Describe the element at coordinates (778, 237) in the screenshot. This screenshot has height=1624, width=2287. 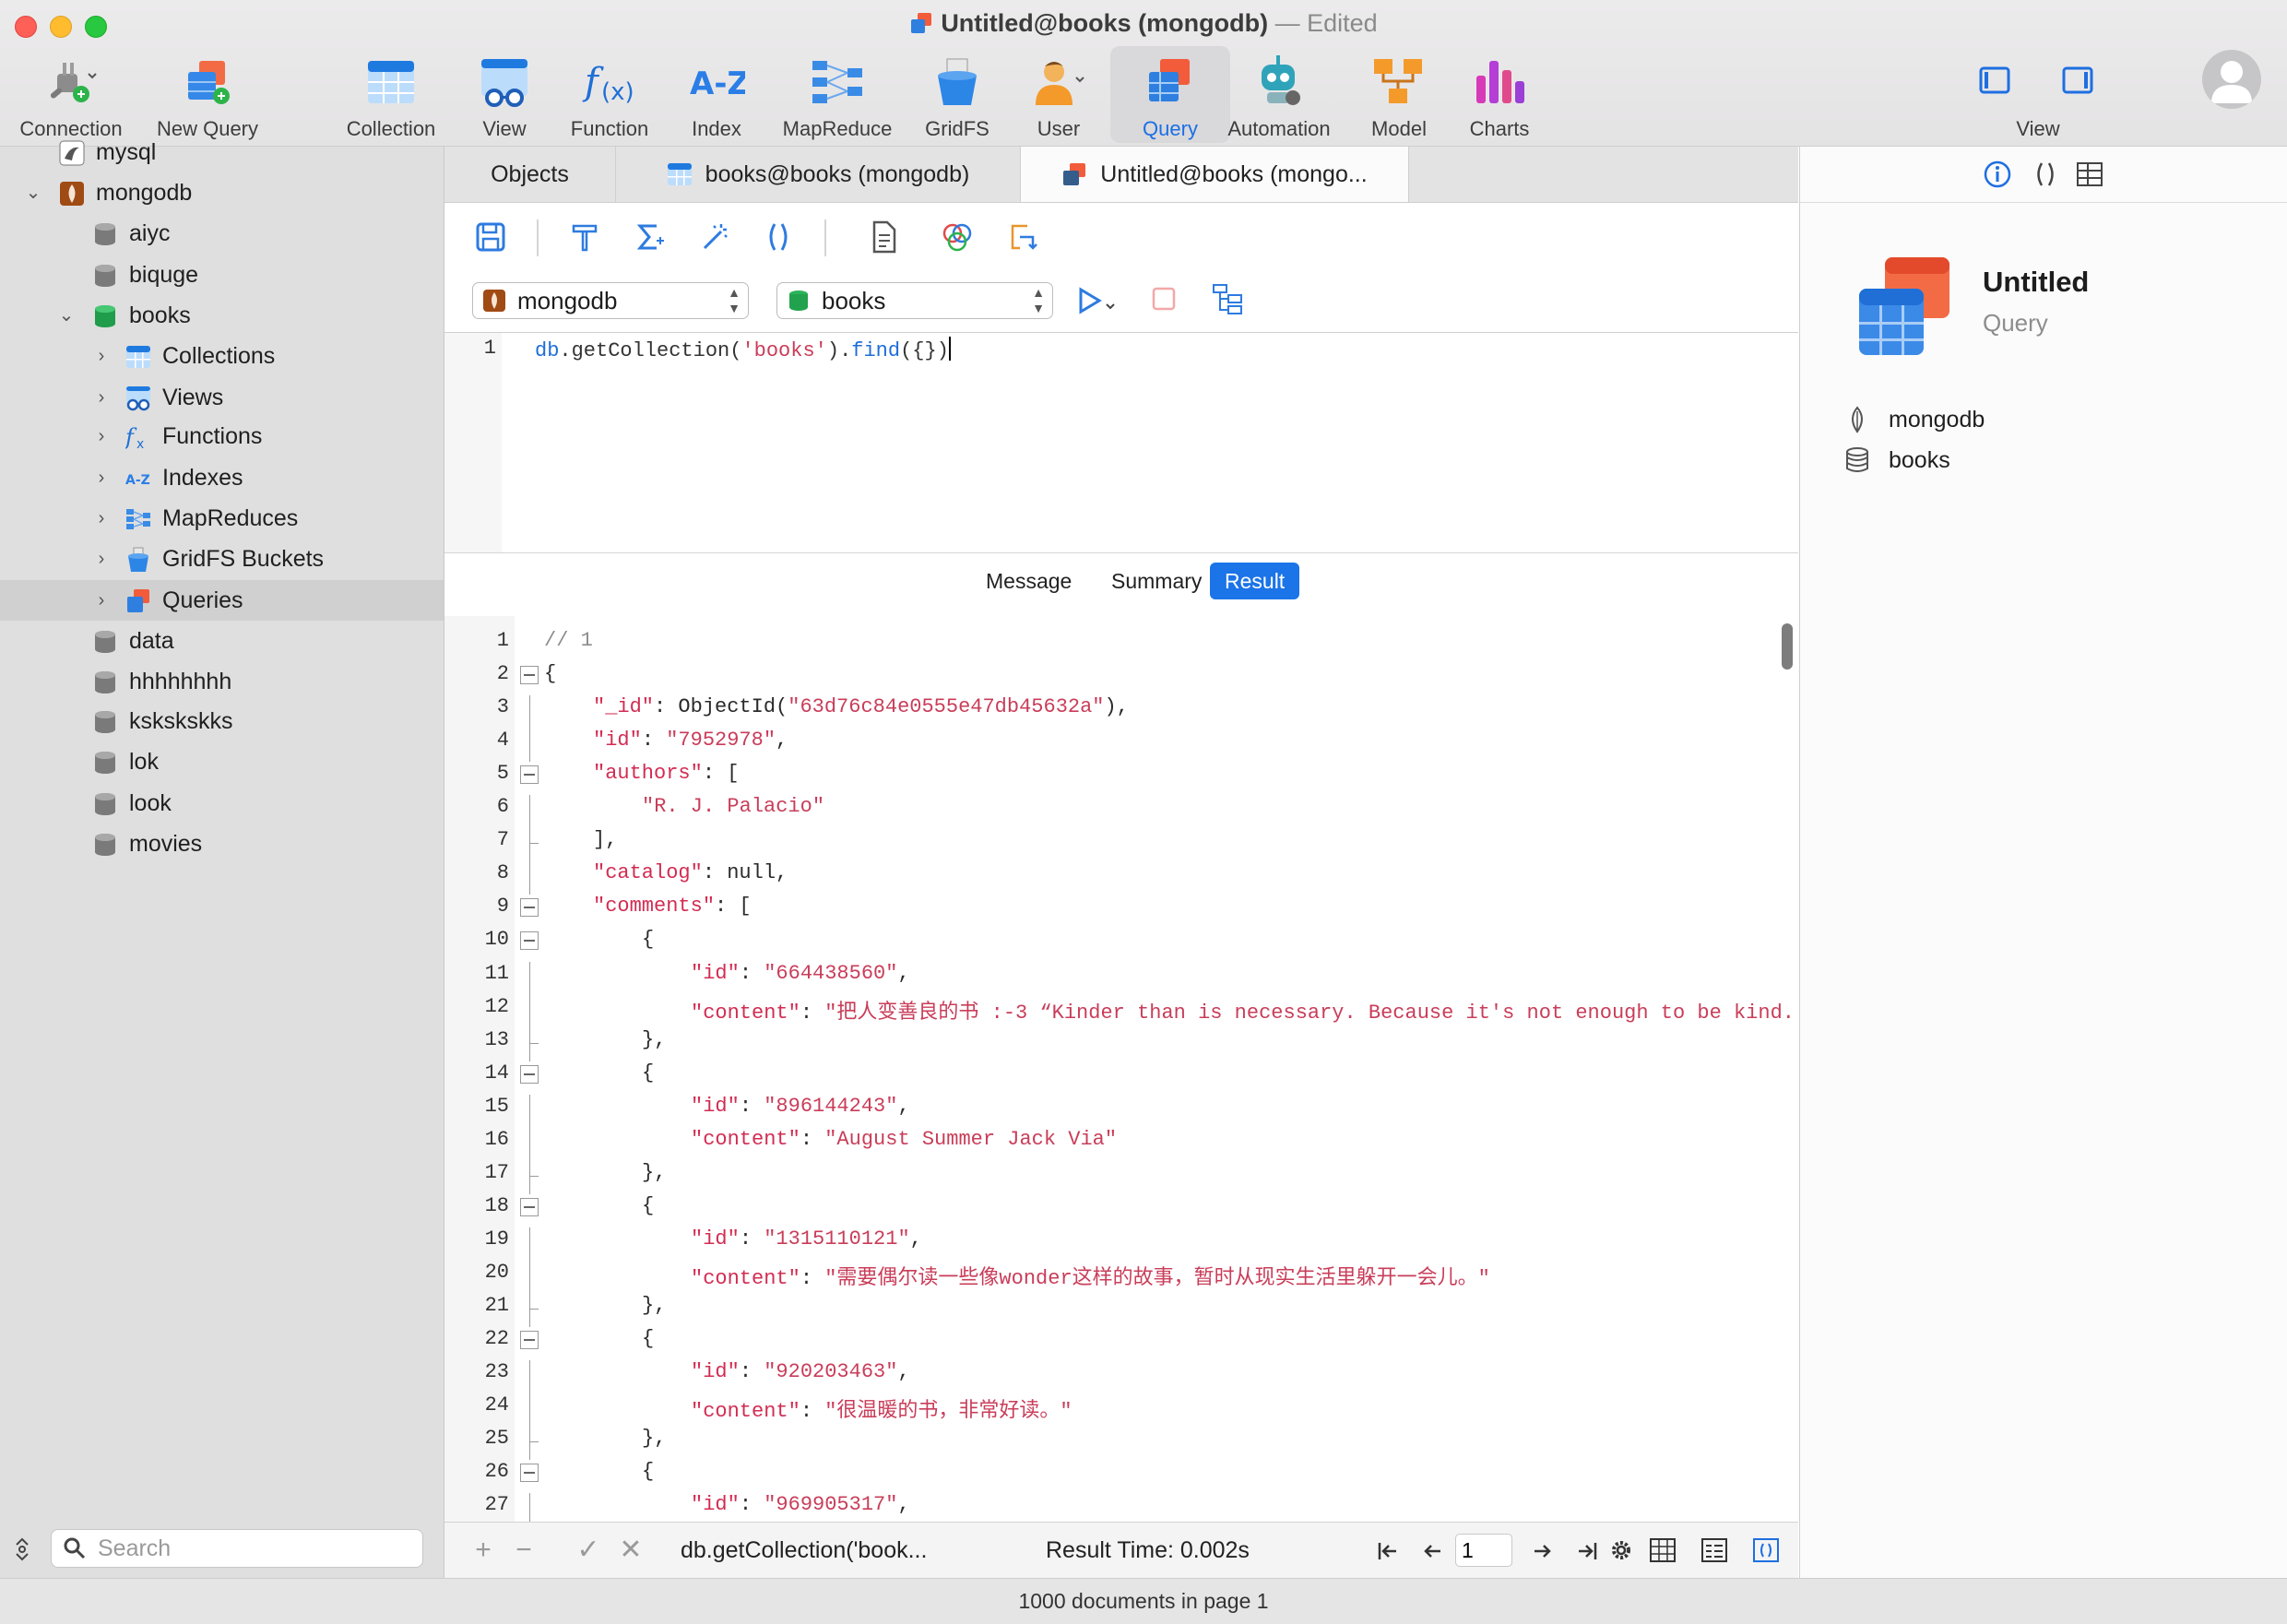
I see `braces-icon` at that location.